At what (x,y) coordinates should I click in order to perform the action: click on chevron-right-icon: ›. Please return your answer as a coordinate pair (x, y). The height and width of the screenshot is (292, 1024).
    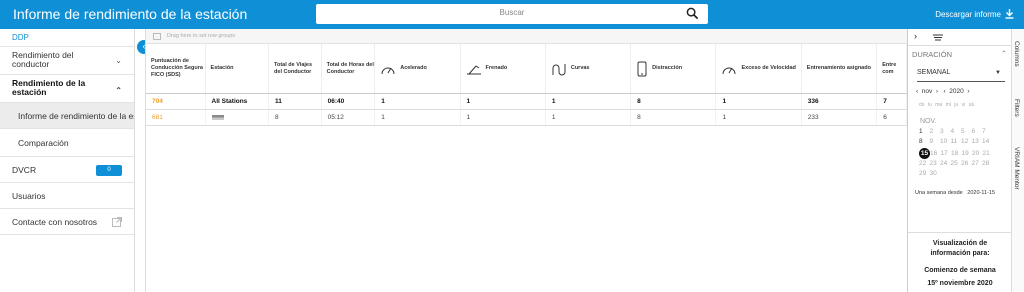
    Looking at the image, I should click on (915, 36).